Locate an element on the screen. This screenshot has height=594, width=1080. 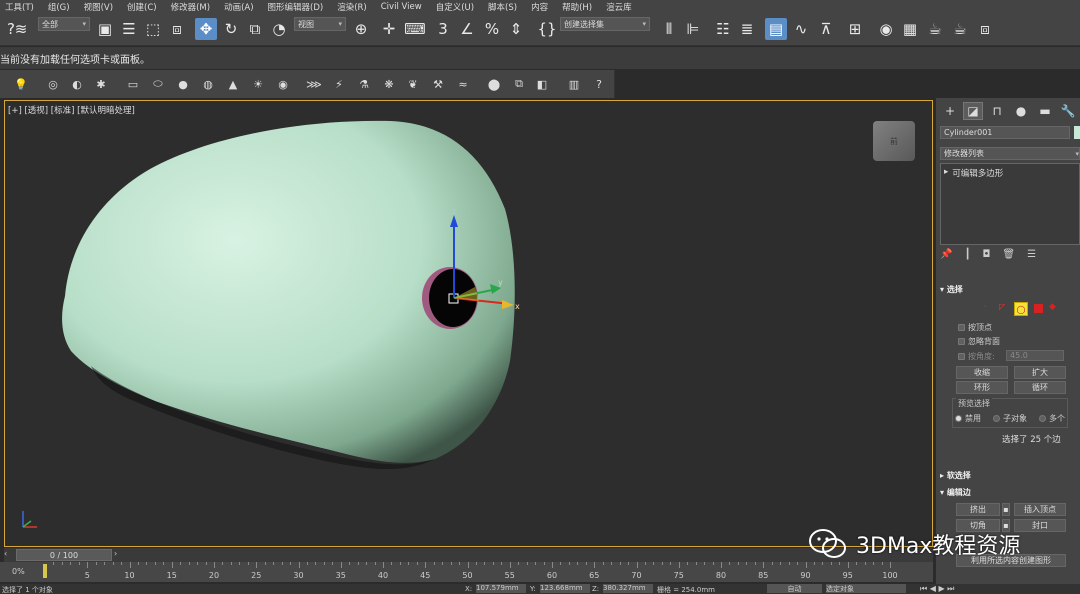
angle-spinner: 45.0 is located at coordinates (1035, 355).